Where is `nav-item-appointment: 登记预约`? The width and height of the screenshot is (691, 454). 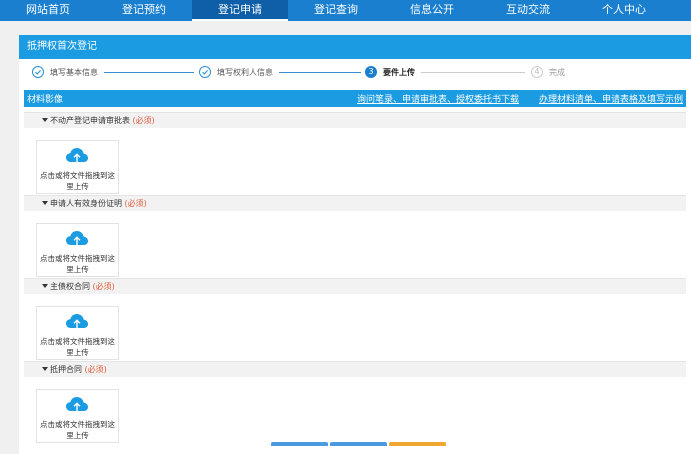
nav-item-appointment: 登记预约 is located at coordinates (144, 10).